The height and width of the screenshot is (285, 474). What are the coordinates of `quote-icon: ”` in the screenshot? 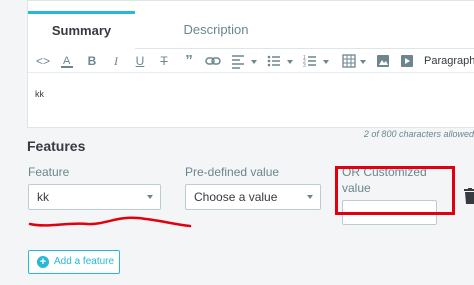 It's located at (189, 61).